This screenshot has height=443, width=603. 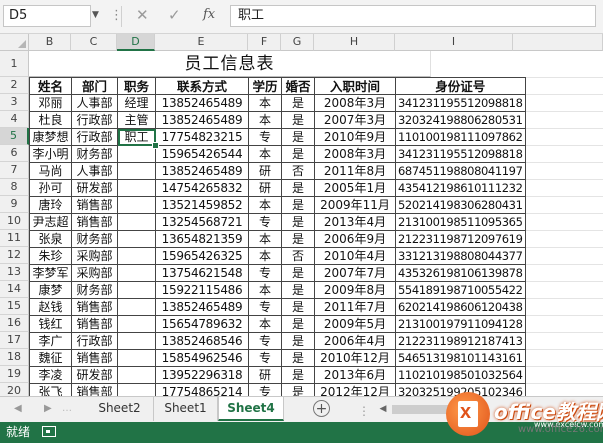 What do you see at coordinates (460, 222) in the screenshot?
I see `cell-id-number: 213100198511095365` at bounding box center [460, 222].